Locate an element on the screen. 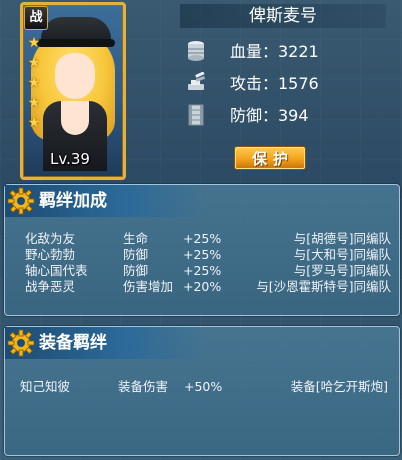  bond-row: 野心勃勃 防御 +25% 与[大和号]同编队 is located at coordinates (210, 255).